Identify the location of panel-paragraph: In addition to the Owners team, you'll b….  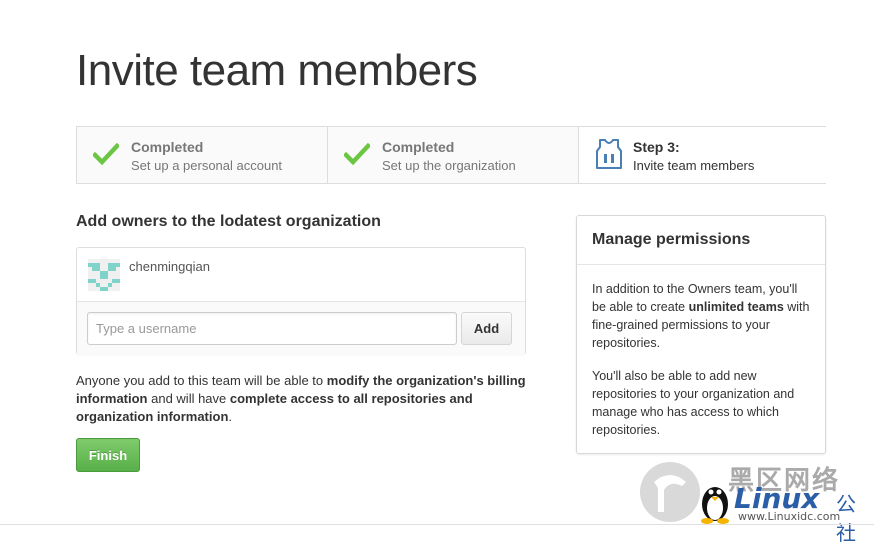
(701, 316).